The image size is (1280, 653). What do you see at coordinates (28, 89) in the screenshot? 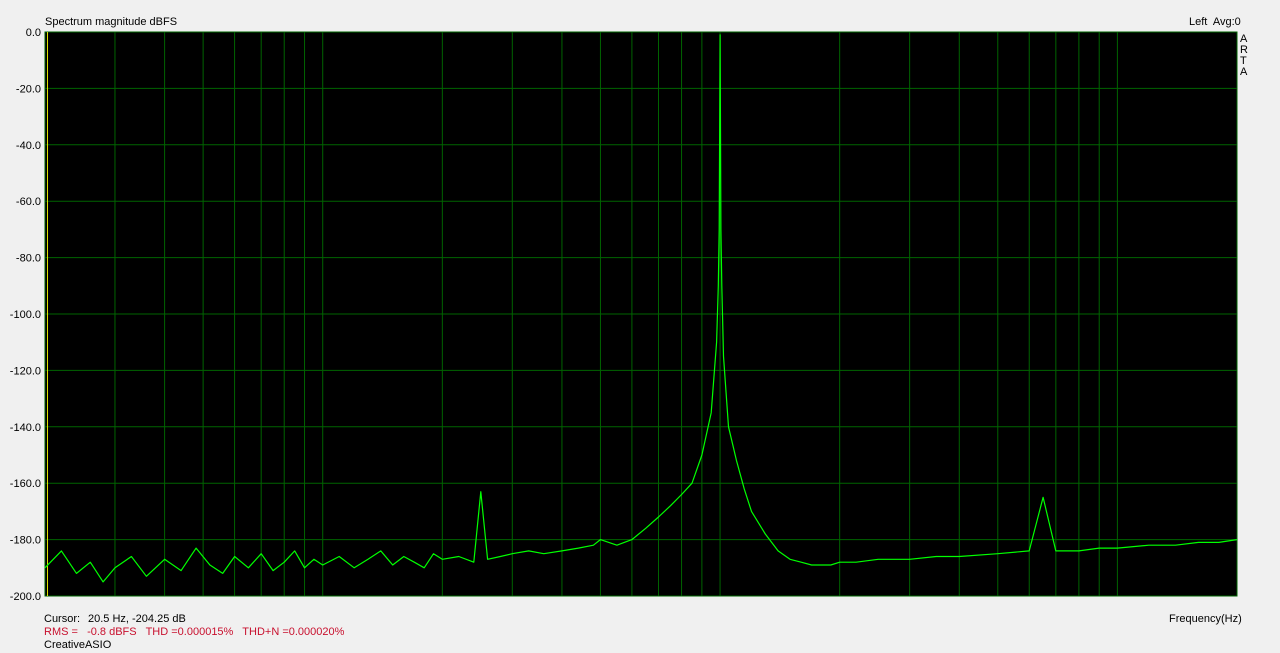
I see `y-tick-label: -20.0` at bounding box center [28, 89].